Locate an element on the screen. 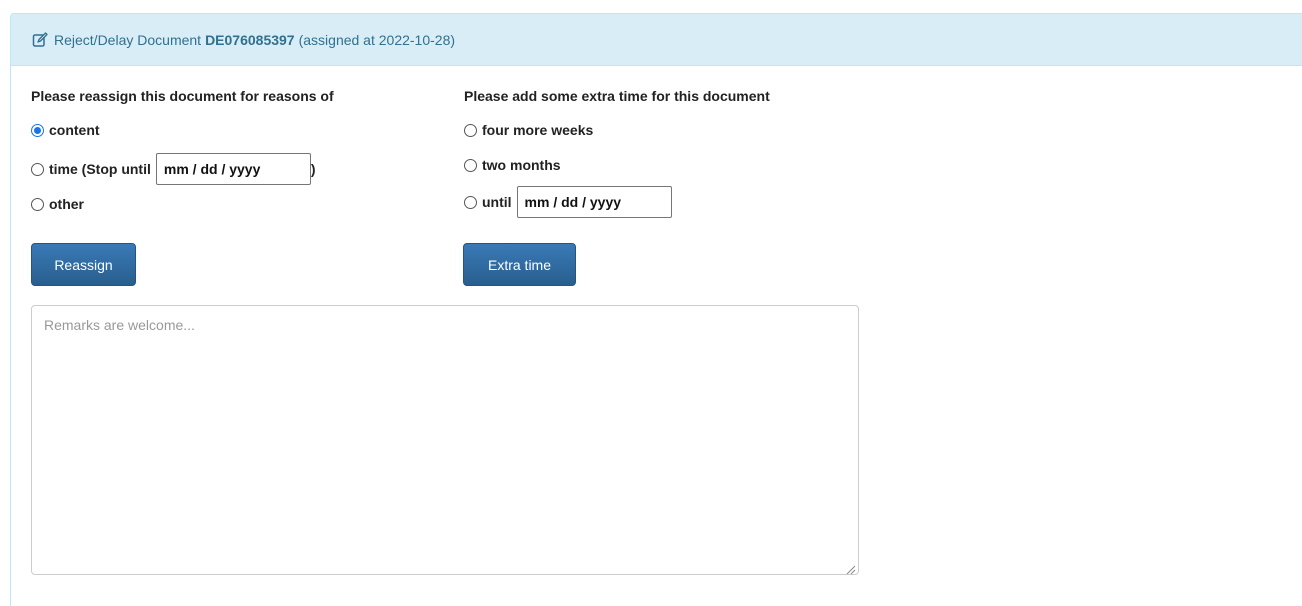 The height and width of the screenshot is (606, 1302). extra-until-date-input: mm / dd / yyyy is located at coordinates (594, 202).